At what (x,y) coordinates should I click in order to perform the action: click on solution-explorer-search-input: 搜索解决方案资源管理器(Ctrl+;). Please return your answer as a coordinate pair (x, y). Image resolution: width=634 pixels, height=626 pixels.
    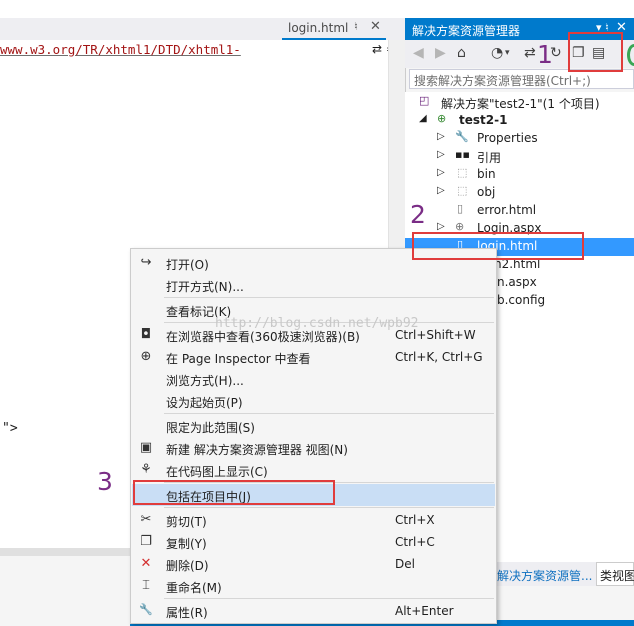
    Looking at the image, I should click on (521, 79).